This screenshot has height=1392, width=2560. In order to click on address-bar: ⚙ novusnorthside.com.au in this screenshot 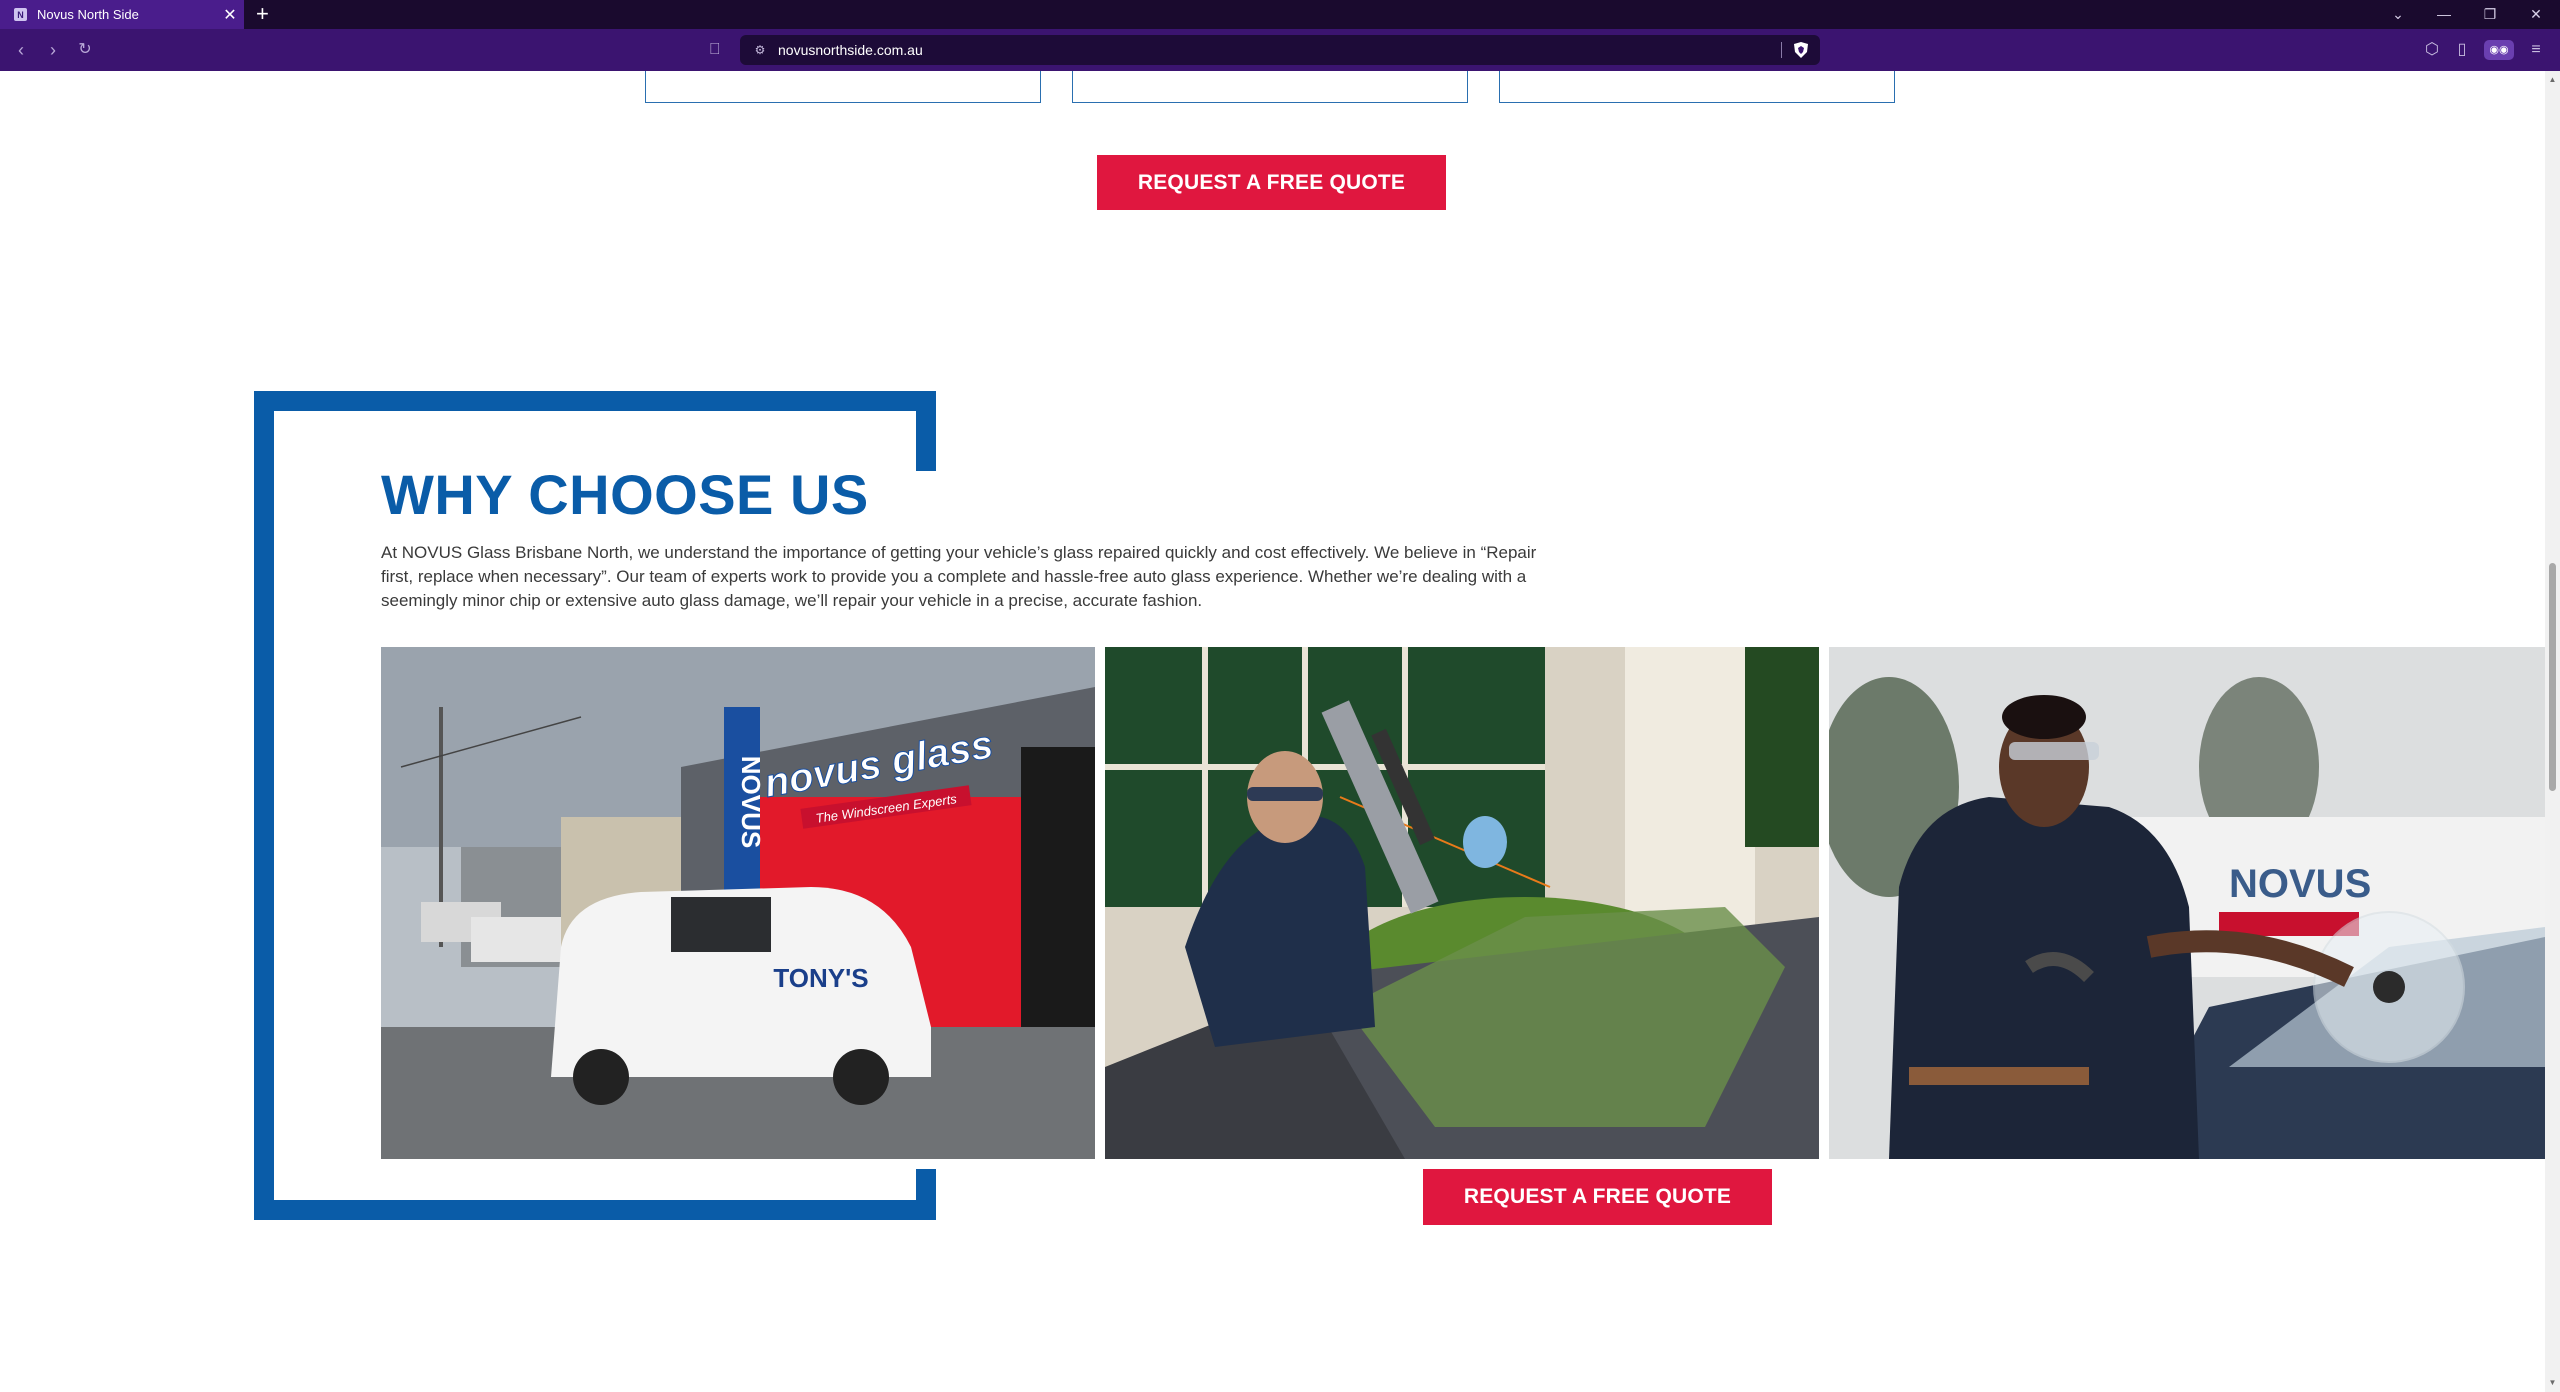, I will do `click(1280, 50)`.